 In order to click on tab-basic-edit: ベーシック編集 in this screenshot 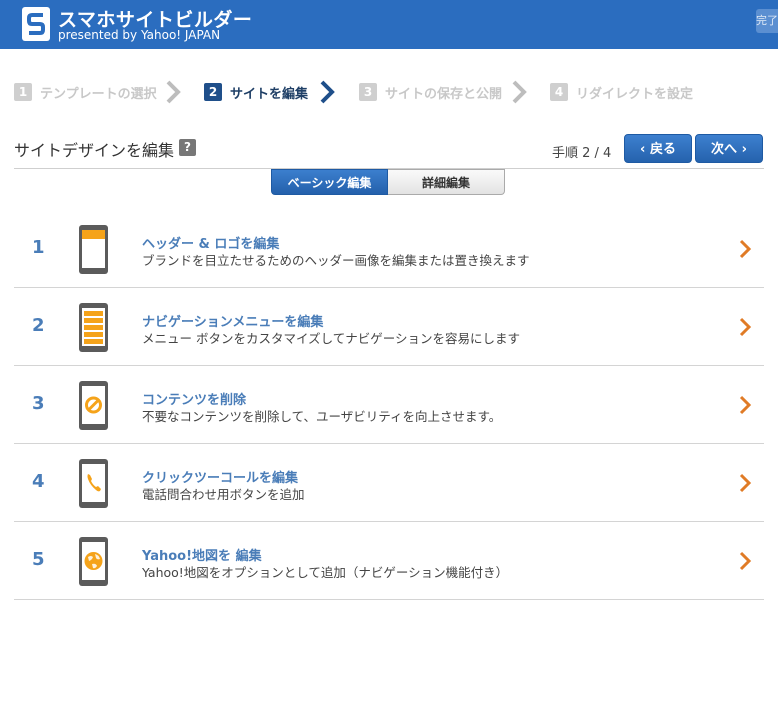, I will do `click(329, 182)`.